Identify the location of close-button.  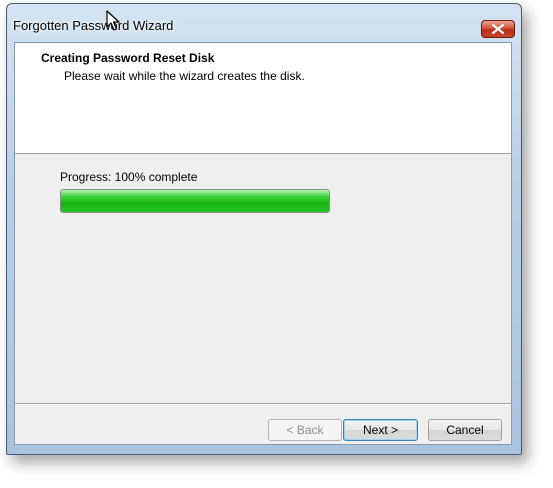
(498, 29).